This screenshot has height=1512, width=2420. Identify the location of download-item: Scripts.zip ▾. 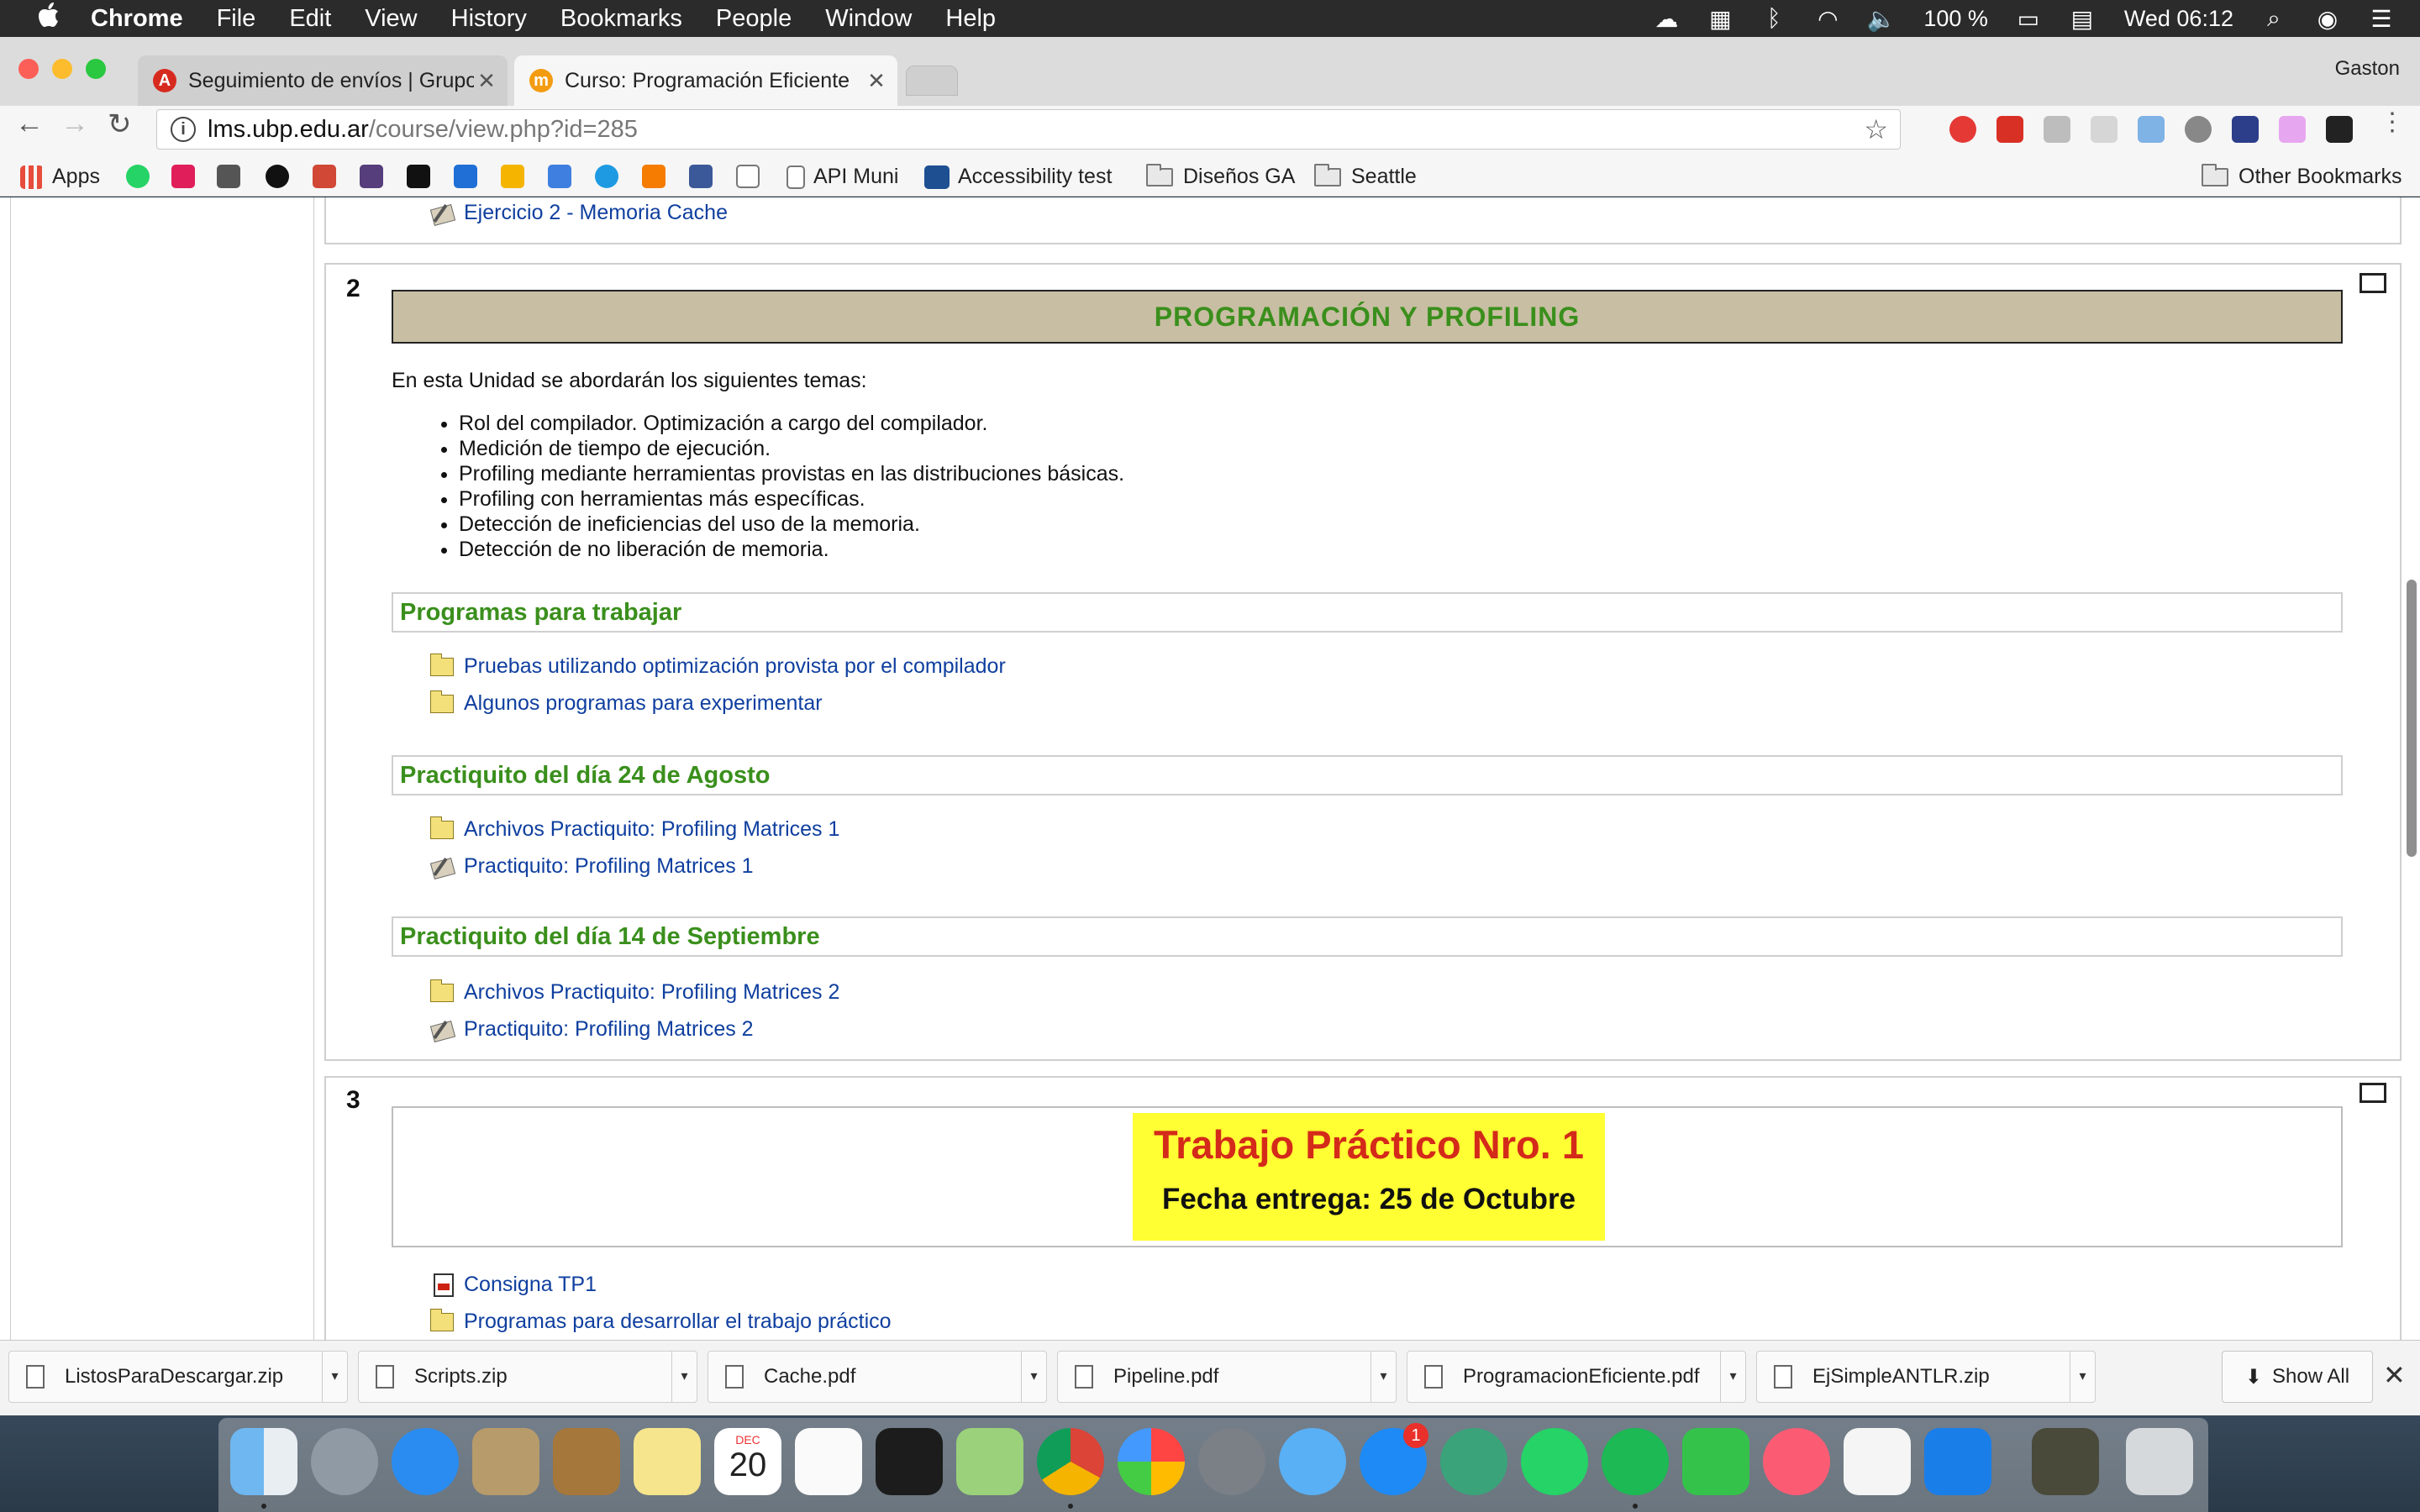
(527, 1377).